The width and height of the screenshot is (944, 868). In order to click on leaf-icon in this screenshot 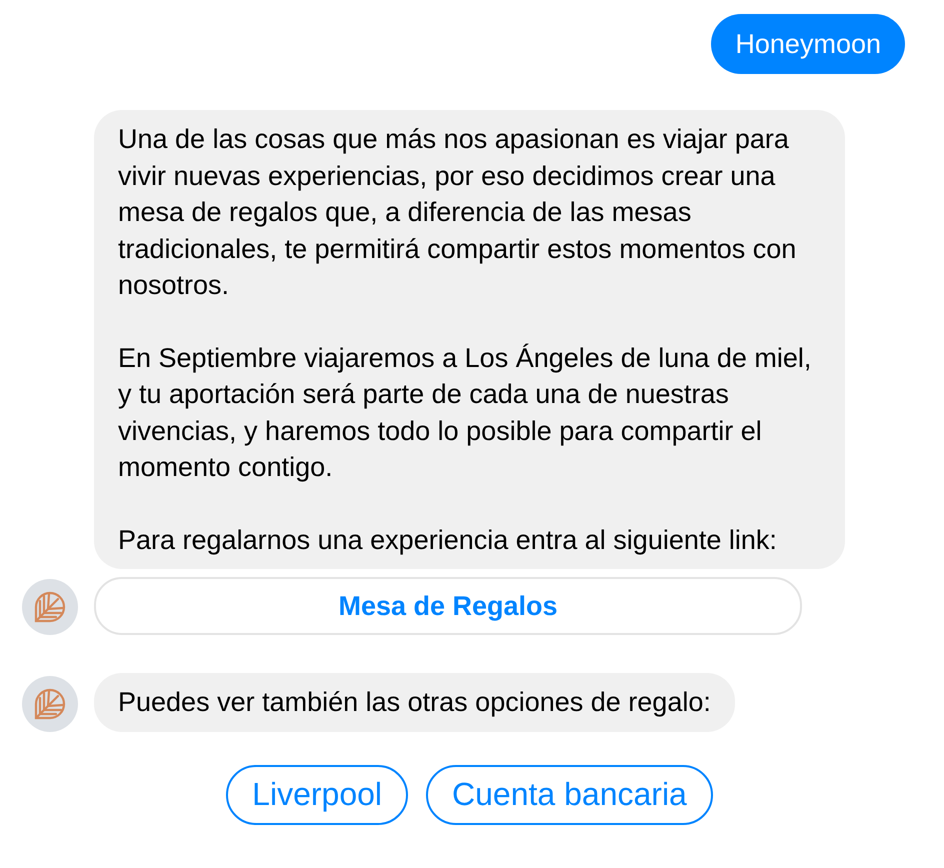, I will do `click(50, 607)`.